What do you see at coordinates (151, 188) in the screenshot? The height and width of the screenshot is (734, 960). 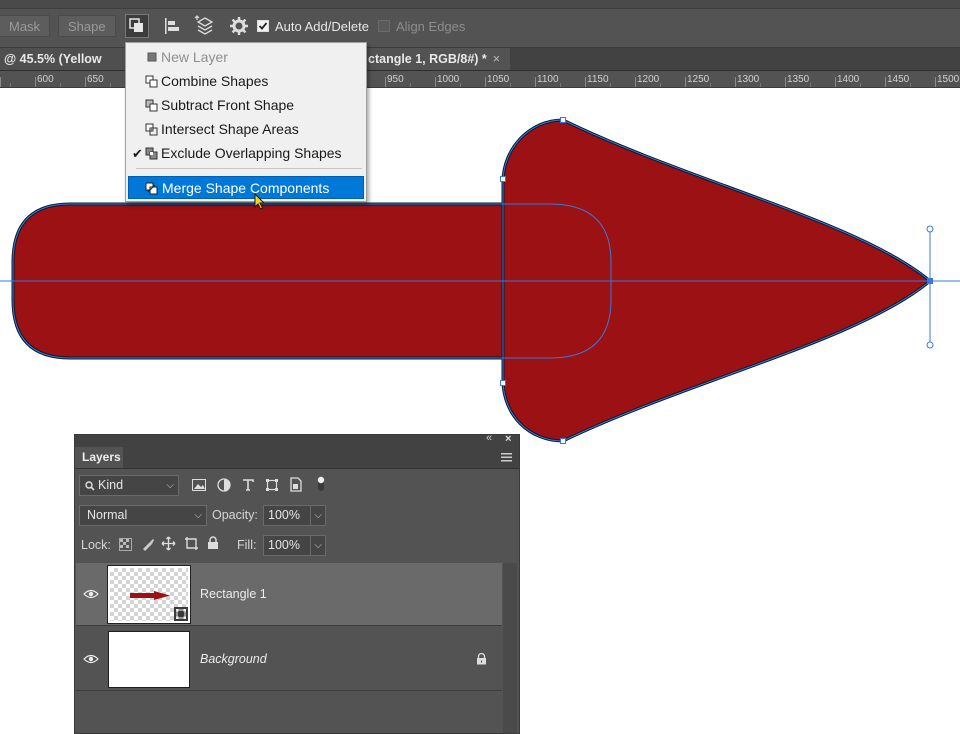 I see `merge-shape-components-icon` at bounding box center [151, 188].